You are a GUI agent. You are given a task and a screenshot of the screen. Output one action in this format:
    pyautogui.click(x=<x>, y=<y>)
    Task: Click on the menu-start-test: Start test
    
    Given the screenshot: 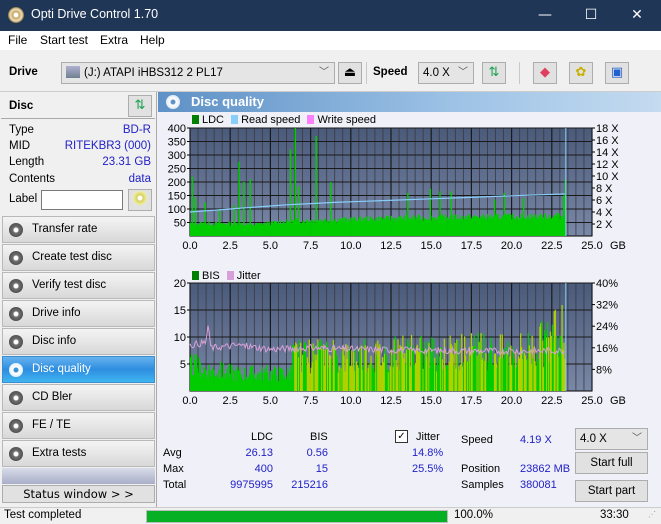 What is the action you would take?
    pyautogui.click(x=64, y=40)
    